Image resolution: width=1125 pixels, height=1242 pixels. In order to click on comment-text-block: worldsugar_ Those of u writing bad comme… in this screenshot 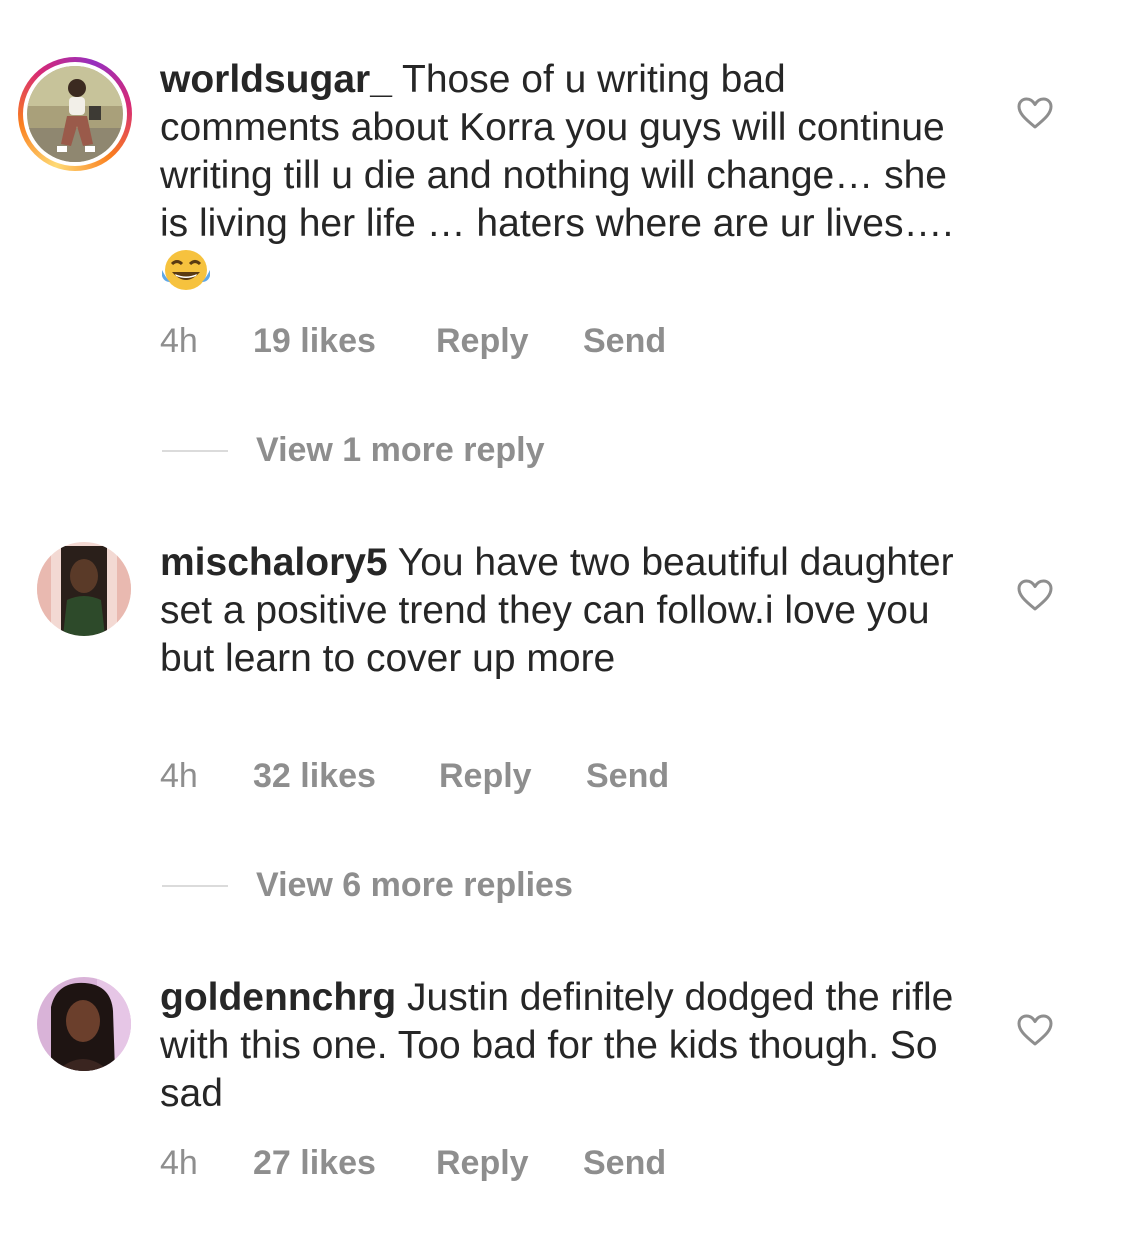, I will do `click(560, 176)`.